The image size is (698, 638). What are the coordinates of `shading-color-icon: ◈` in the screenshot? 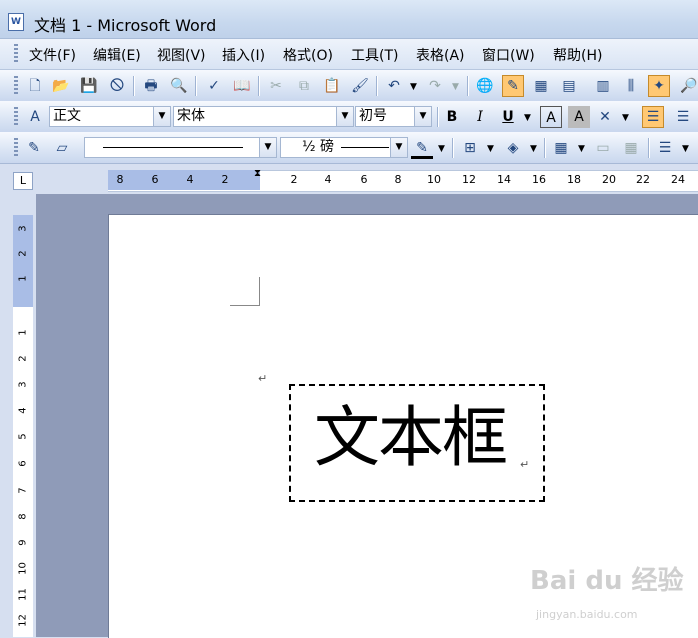 It's located at (513, 148).